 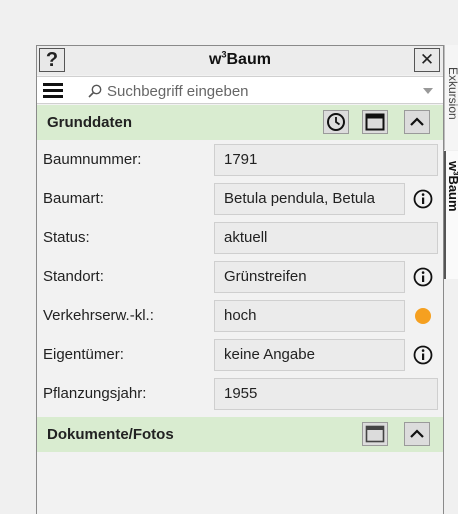 I want to click on grunddaten-header: Grunddaten, so click(x=240, y=122).